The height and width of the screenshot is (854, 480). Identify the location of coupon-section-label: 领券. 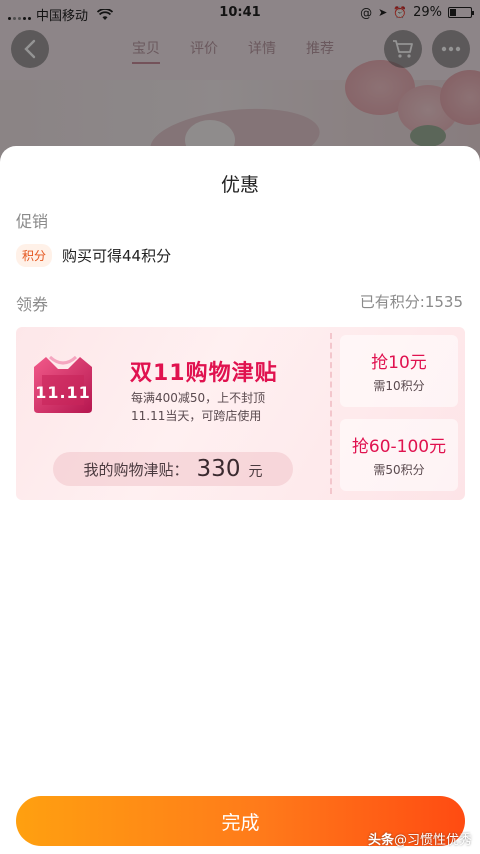
(32, 304).